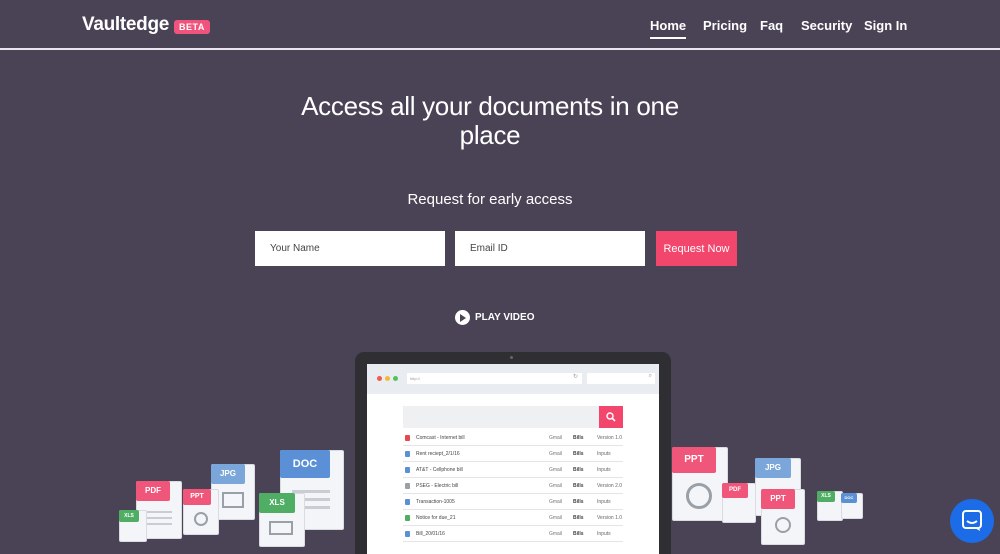  What do you see at coordinates (783, 517) in the screenshot?
I see `ppt-right-file-icon: PPT` at bounding box center [783, 517].